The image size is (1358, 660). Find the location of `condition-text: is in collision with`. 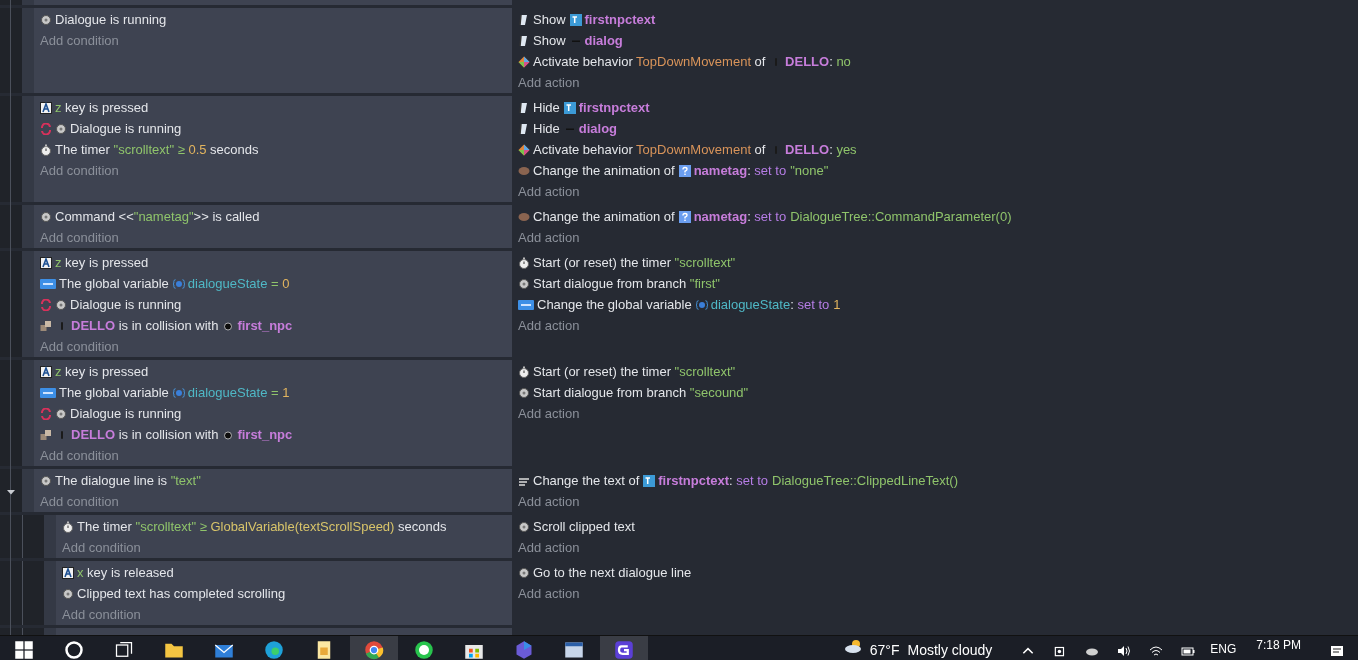

condition-text: is in collision with is located at coordinates (168, 325).